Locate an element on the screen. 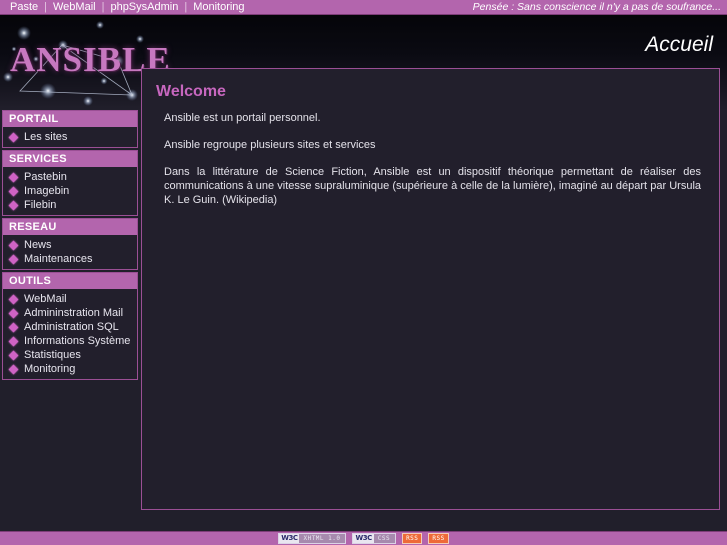 Image resolution: width=727 pixels, height=545 pixels. sidebar-item-label: News is located at coordinates (38, 245).